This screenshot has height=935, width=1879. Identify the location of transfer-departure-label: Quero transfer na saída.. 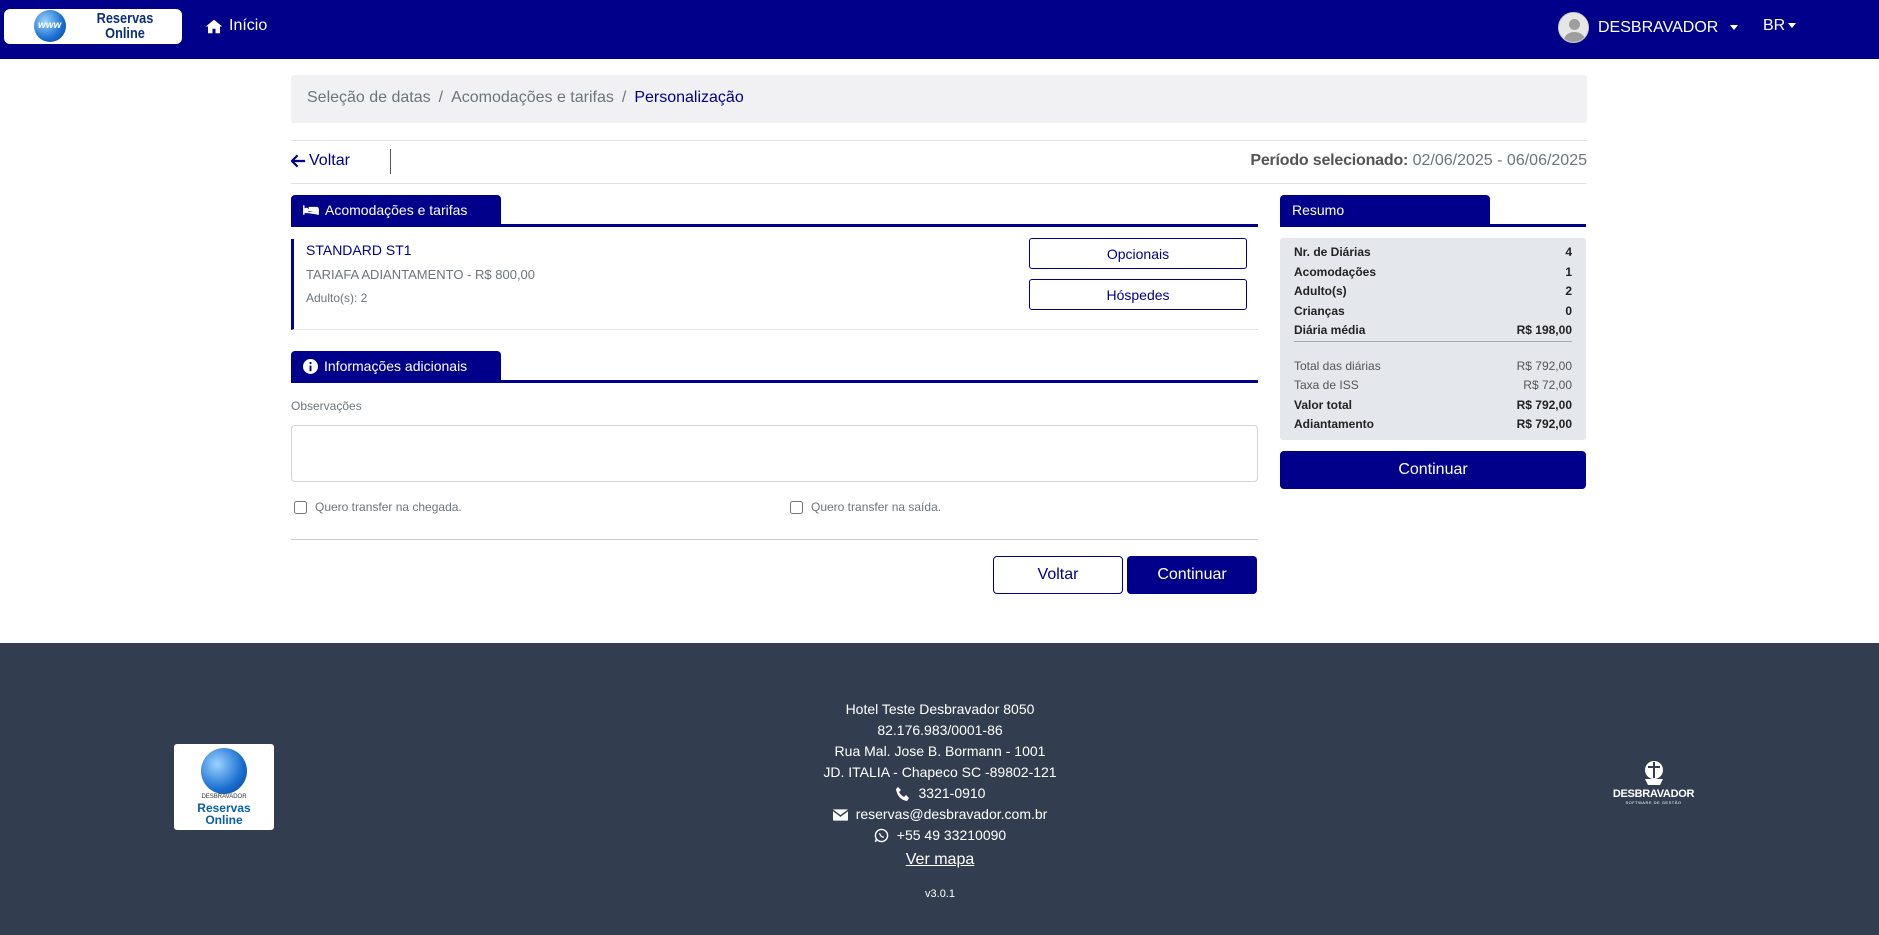
(876, 507).